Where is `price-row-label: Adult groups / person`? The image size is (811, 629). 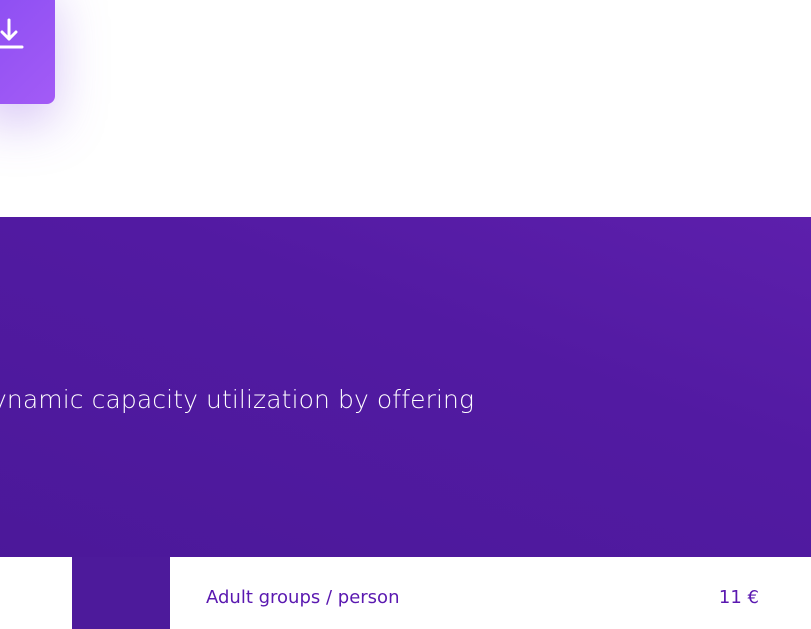 price-row-label: Adult groups / person is located at coordinates (303, 597).